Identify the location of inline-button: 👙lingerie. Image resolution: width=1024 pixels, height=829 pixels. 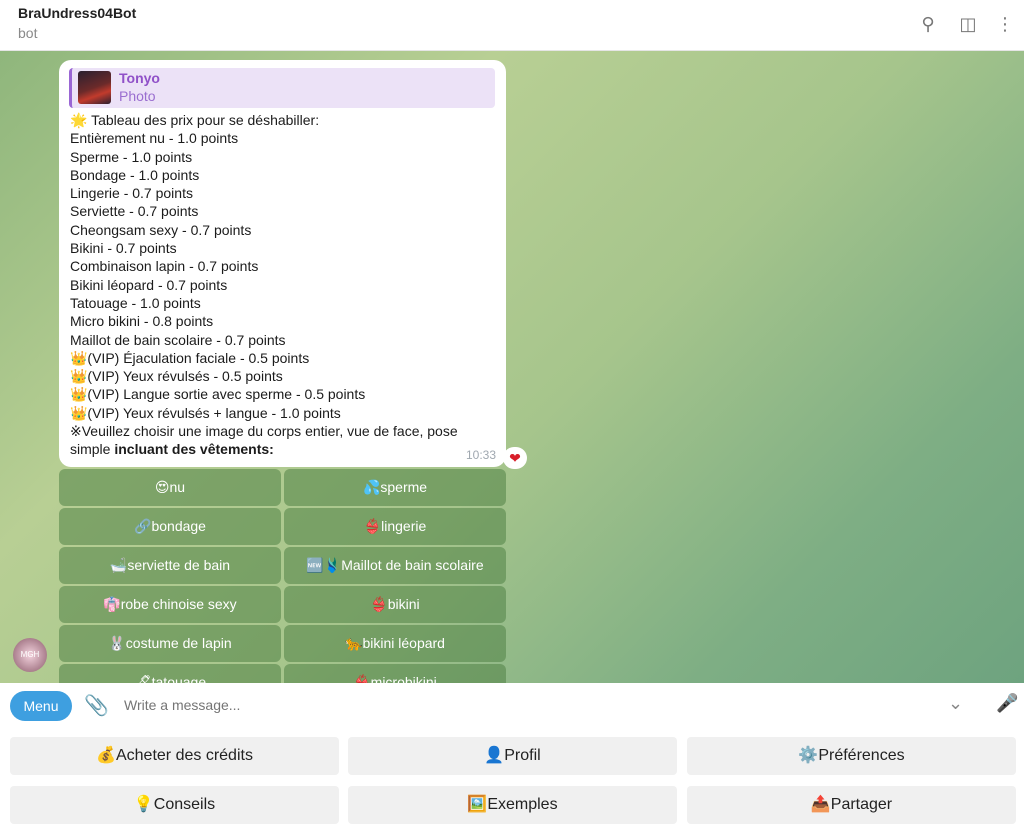
(395, 526).